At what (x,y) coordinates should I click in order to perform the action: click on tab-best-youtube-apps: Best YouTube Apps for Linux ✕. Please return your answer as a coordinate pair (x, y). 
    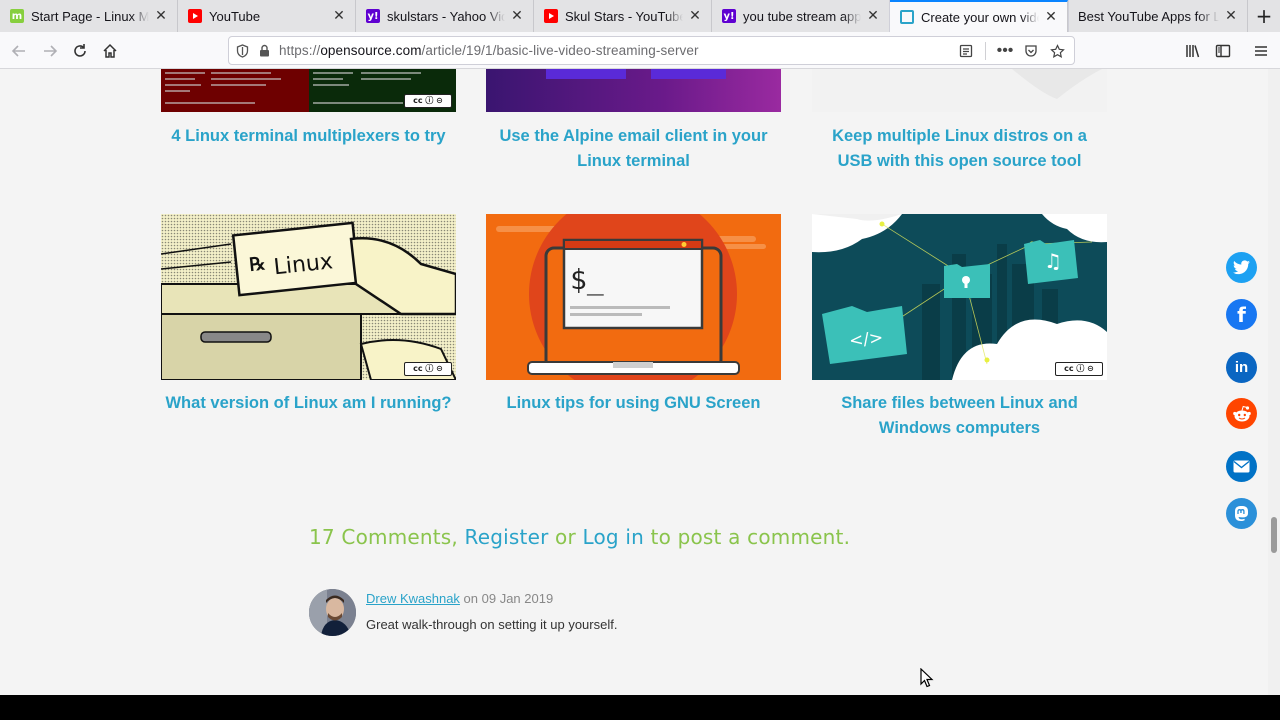
    Looking at the image, I should click on (1158, 16).